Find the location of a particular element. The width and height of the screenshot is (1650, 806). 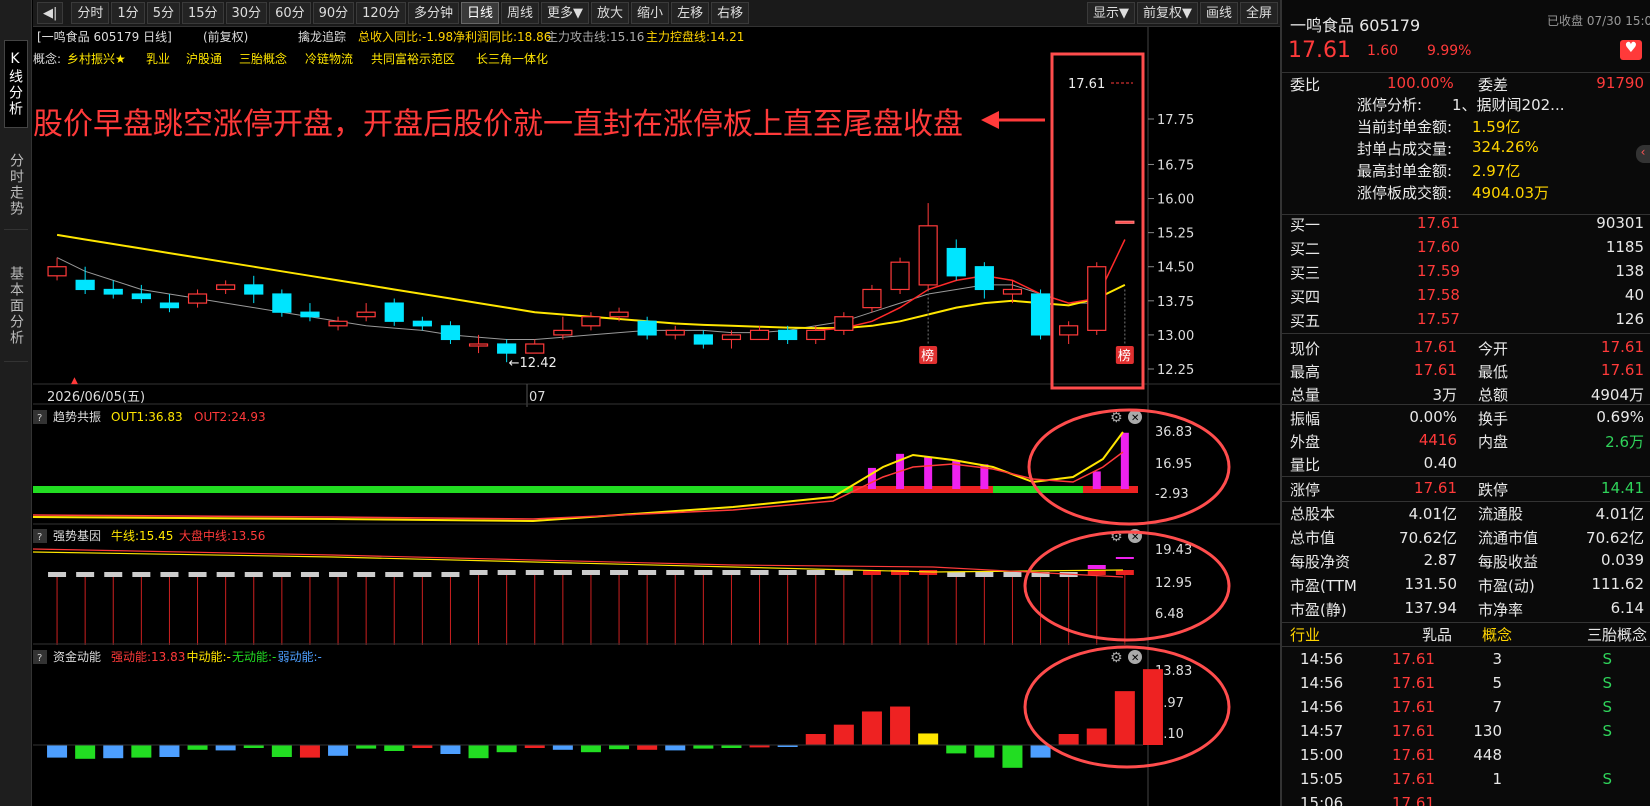

tab-kline-analysis: K线分析 is located at coordinates (16, 84).